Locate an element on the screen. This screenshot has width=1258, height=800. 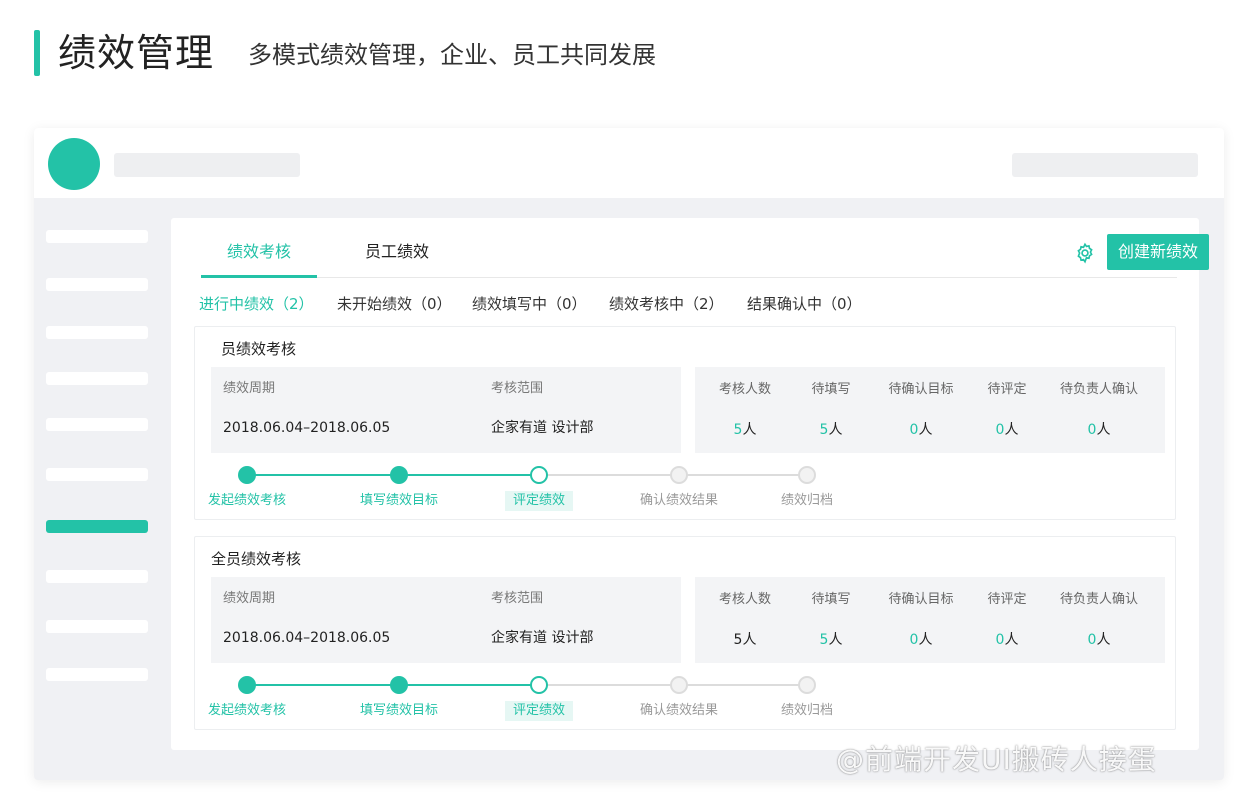
period-label: 绩效周期 is located at coordinates (249, 388).